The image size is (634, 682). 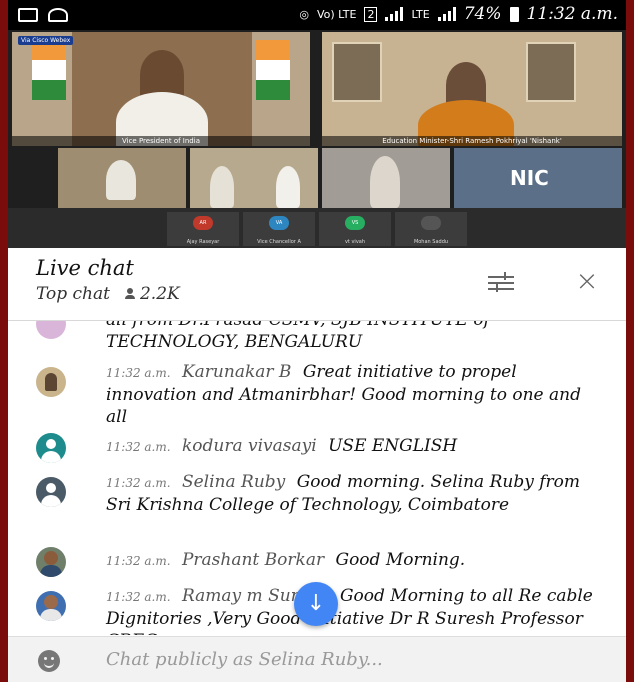 I want to click on avatar: VA, so click(x=279, y=223).